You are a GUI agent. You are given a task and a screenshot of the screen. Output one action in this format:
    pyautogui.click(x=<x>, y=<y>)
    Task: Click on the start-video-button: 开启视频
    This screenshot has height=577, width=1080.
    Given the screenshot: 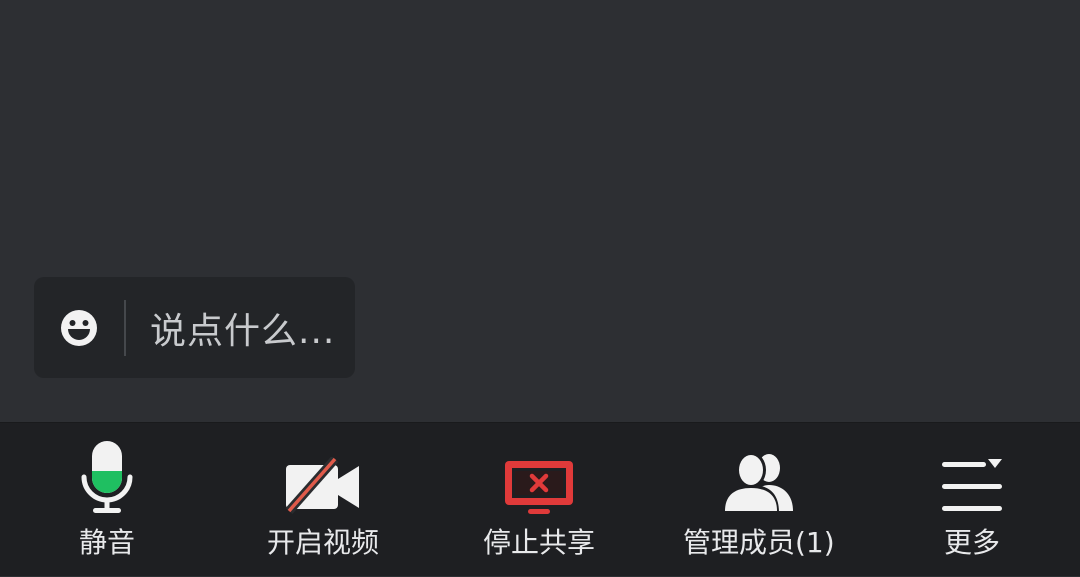 What is the action you would take?
    pyautogui.click(x=323, y=500)
    